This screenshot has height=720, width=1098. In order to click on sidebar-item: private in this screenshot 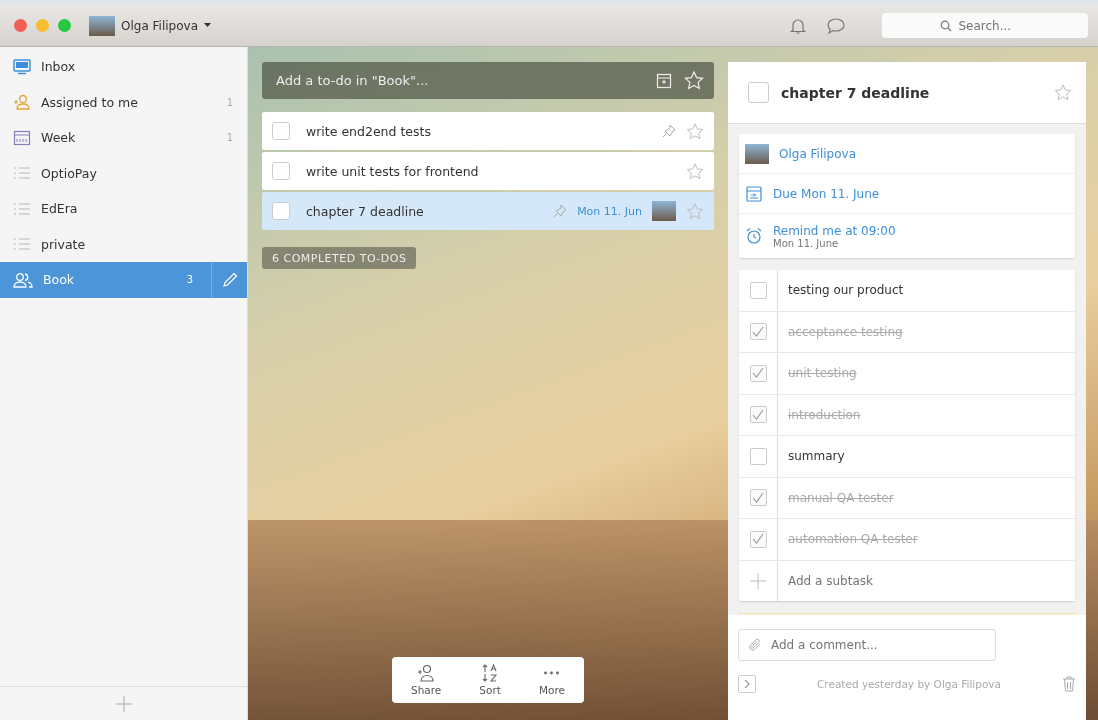, I will do `click(123, 244)`.